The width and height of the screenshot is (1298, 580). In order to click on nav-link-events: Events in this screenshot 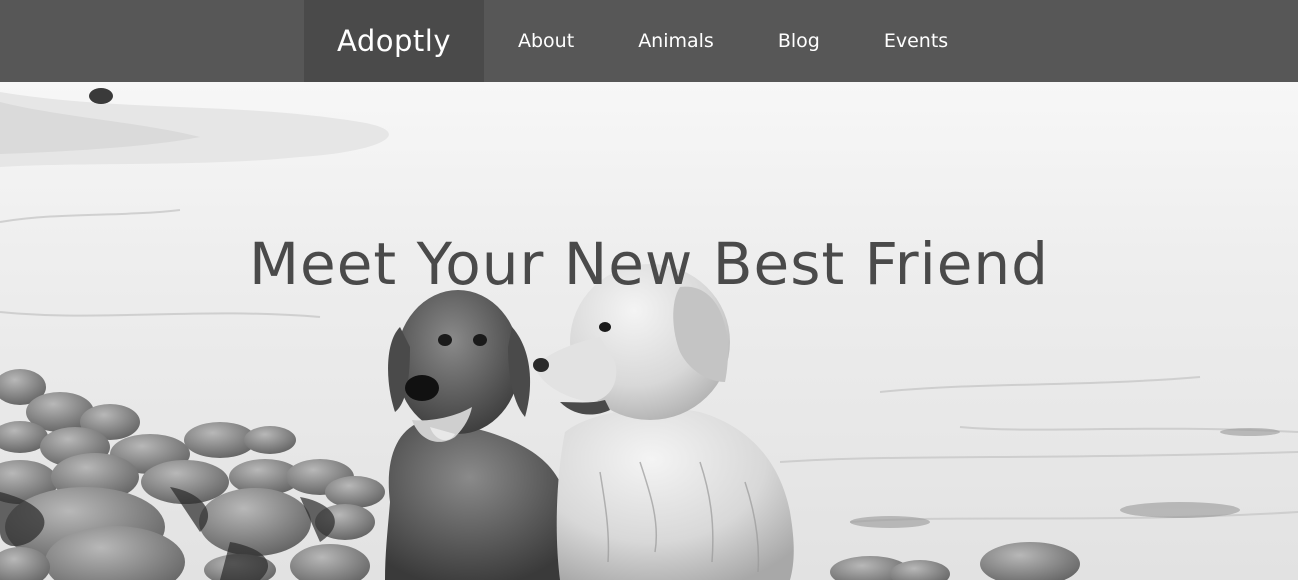, I will do `click(916, 42)`.